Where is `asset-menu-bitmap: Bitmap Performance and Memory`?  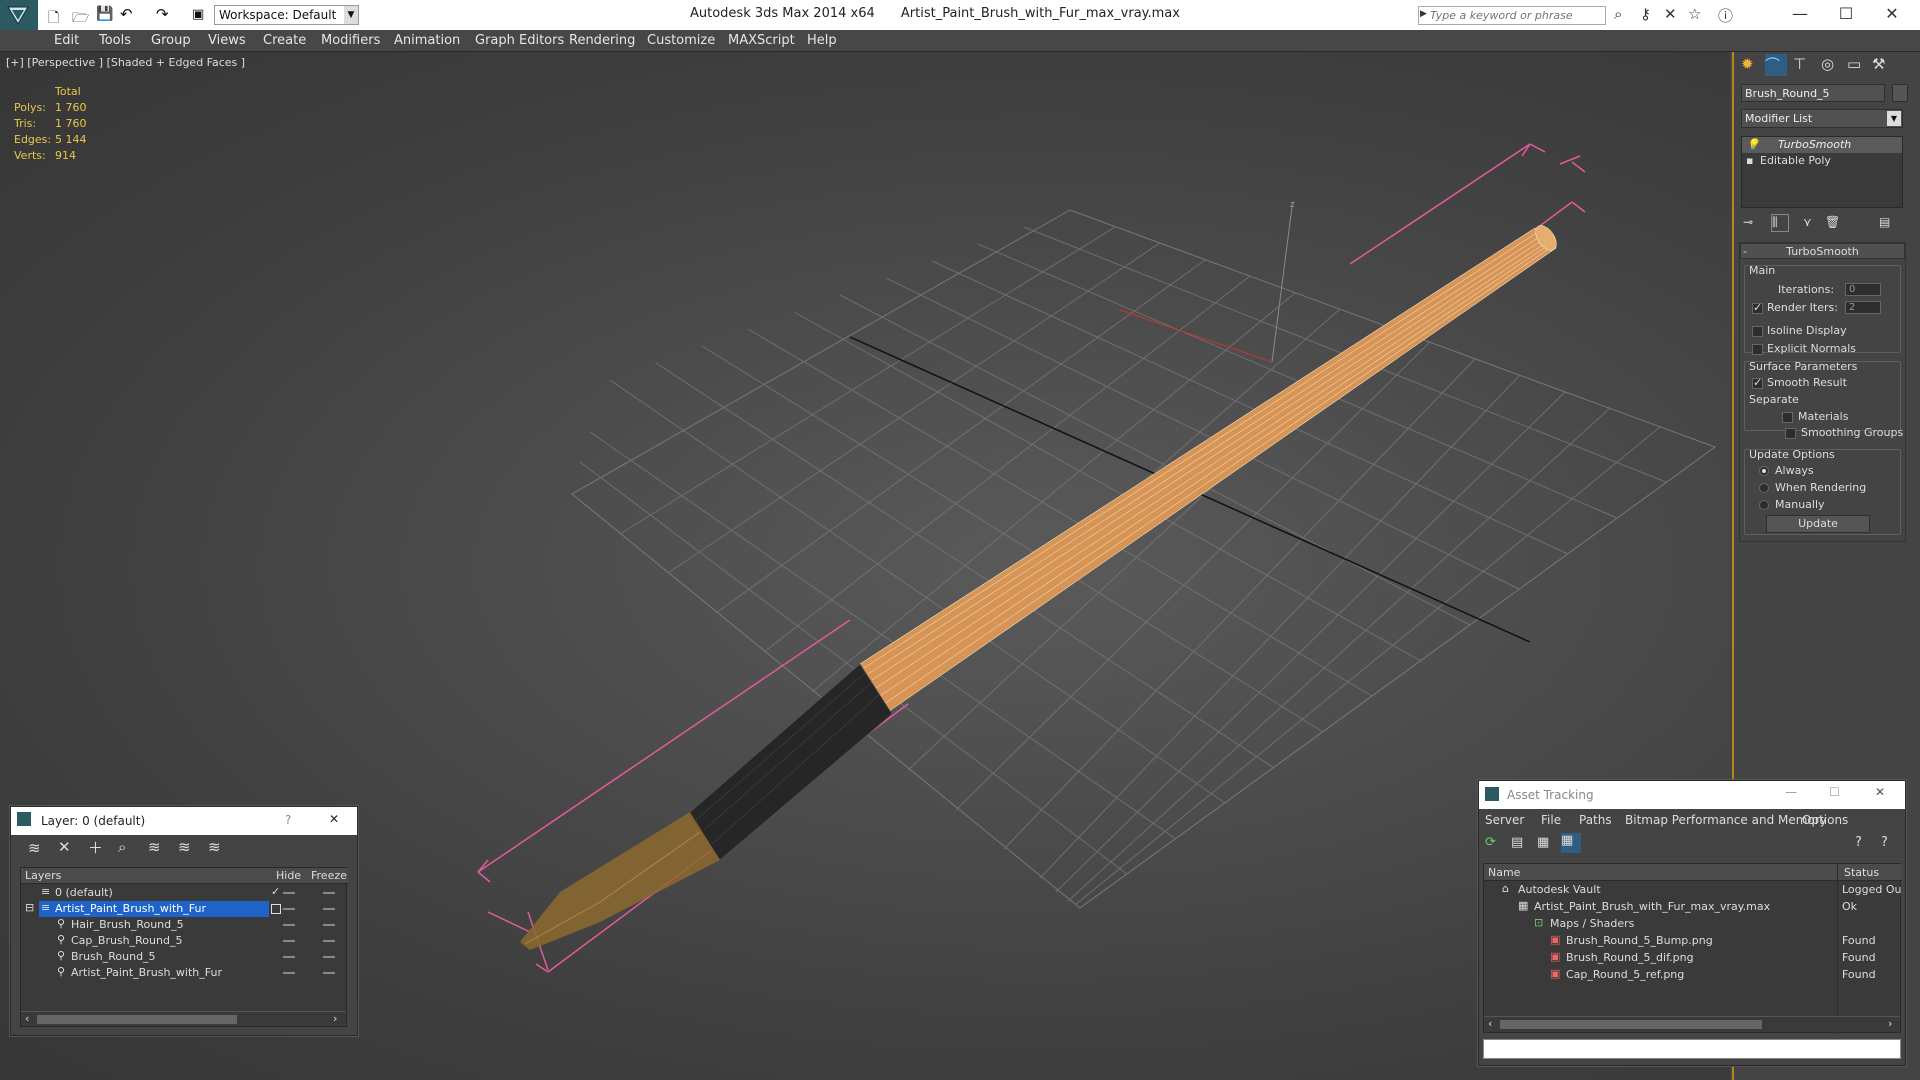 asset-menu-bitmap: Bitmap Performance and Memory is located at coordinates (1726, 820).